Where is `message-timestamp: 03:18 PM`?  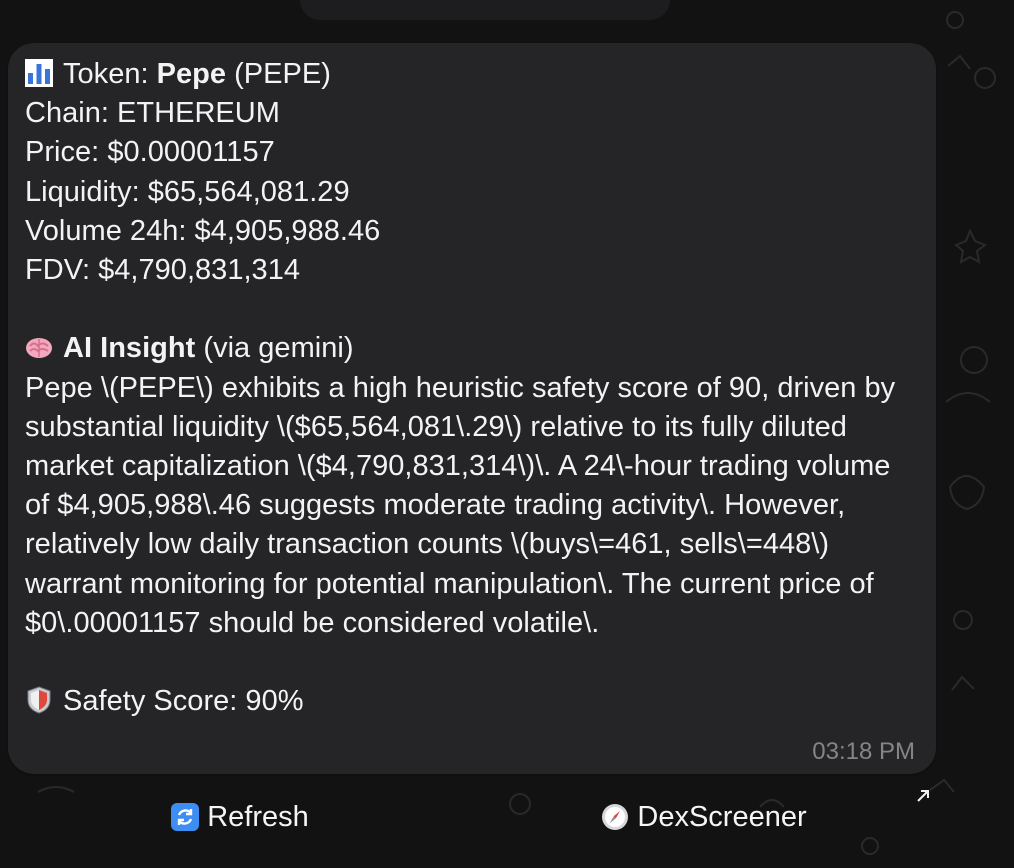
message-timestamp: 03:18 PM is located at coordinates (863, 751).